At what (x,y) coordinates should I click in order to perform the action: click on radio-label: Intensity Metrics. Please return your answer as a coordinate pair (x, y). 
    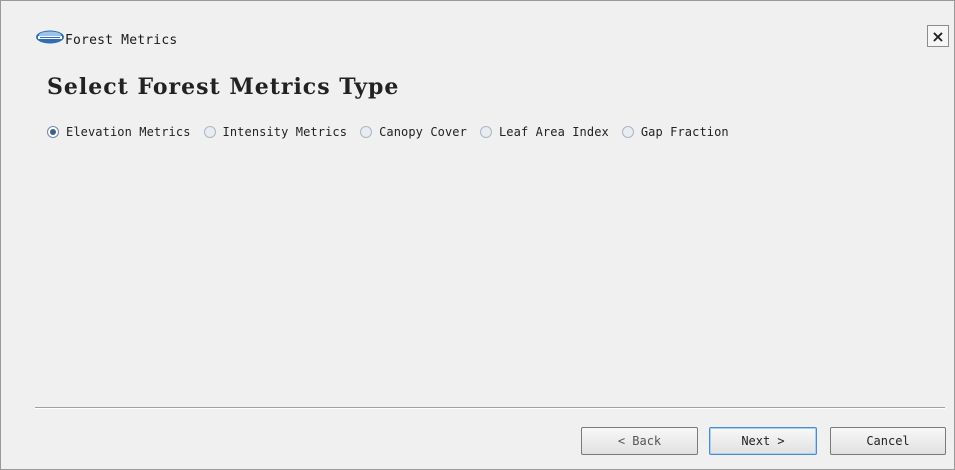
    Looking at the image, I should click on (285, 132).